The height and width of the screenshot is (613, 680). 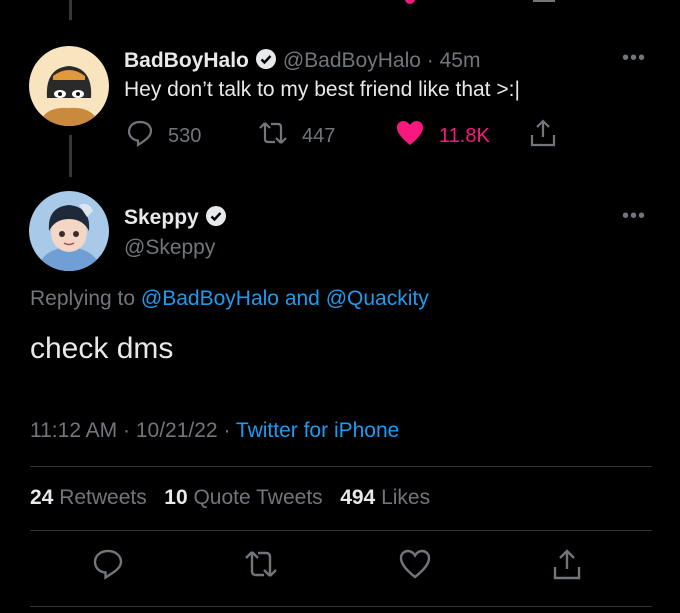 I want to click on replying-prefix: Replying to, so click(x=83, y=298).